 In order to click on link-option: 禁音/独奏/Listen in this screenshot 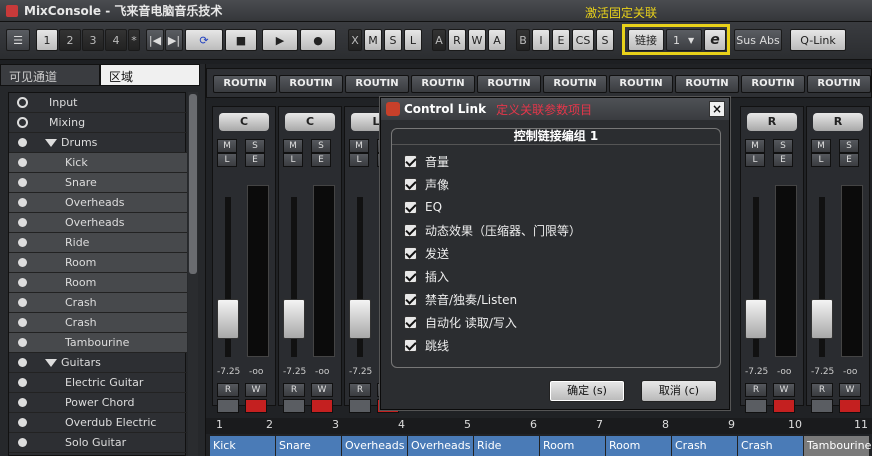, I will do `click(460, 299)`.